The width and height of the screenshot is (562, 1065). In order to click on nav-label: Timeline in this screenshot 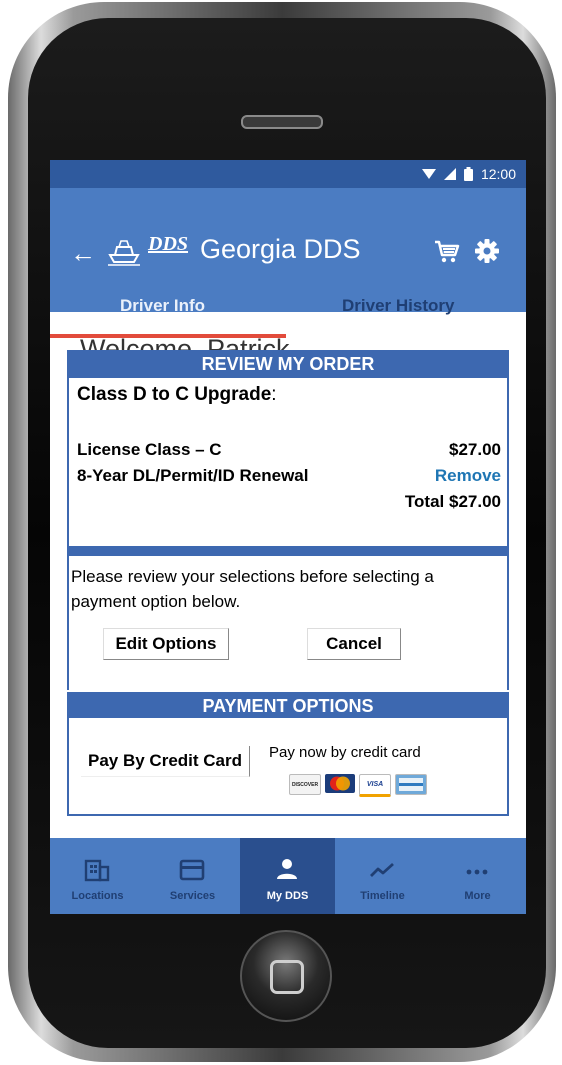, I will do `click(382, 896)`.